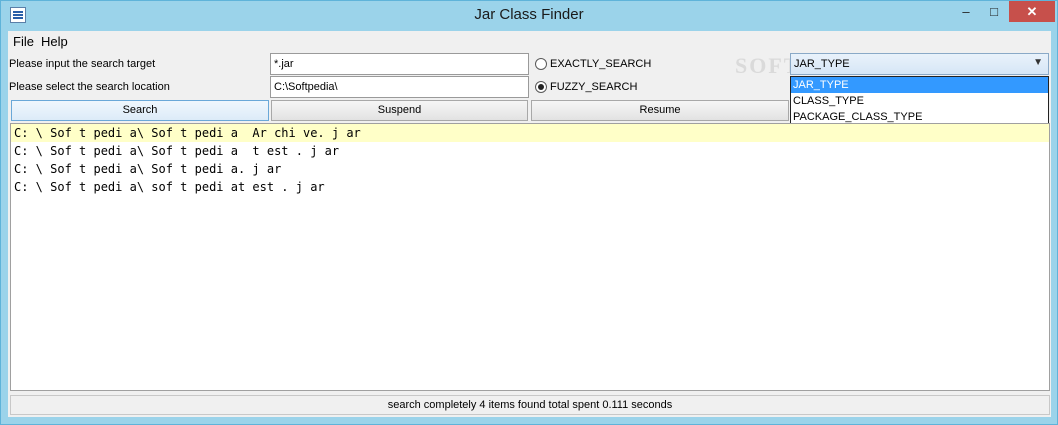  Describe the element at coordinates (23, 41) in the screenshot. I see `menu-file: File` at that location.